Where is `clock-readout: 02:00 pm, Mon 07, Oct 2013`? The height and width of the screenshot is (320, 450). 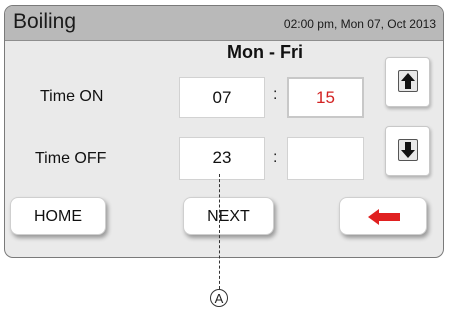 clock-readout: 02:00 pm, Mon 07, Oct 2013 is located at coordinates (359, 24).